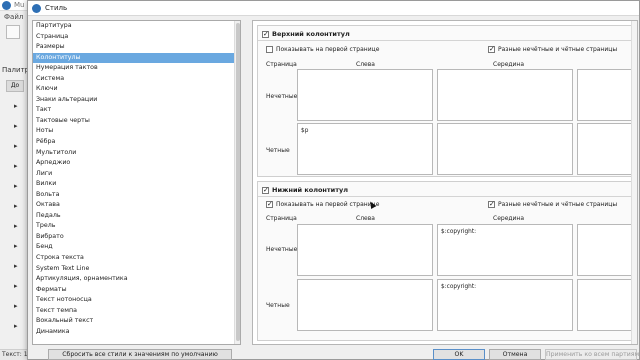 The image size is (640, 360). What do you see at coordinates (365, 305) in the screenshot?
I see `footer-even-left-field` at bounding box center [365, 305].